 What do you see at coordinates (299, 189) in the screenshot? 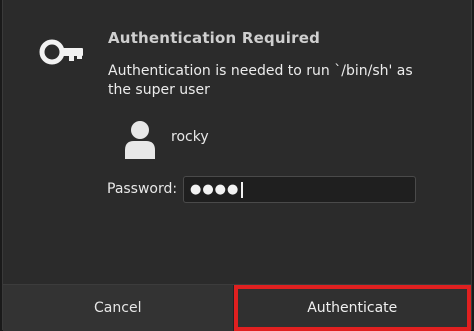
I see `password-field: ●●●●` at bounding box center [299, 189].